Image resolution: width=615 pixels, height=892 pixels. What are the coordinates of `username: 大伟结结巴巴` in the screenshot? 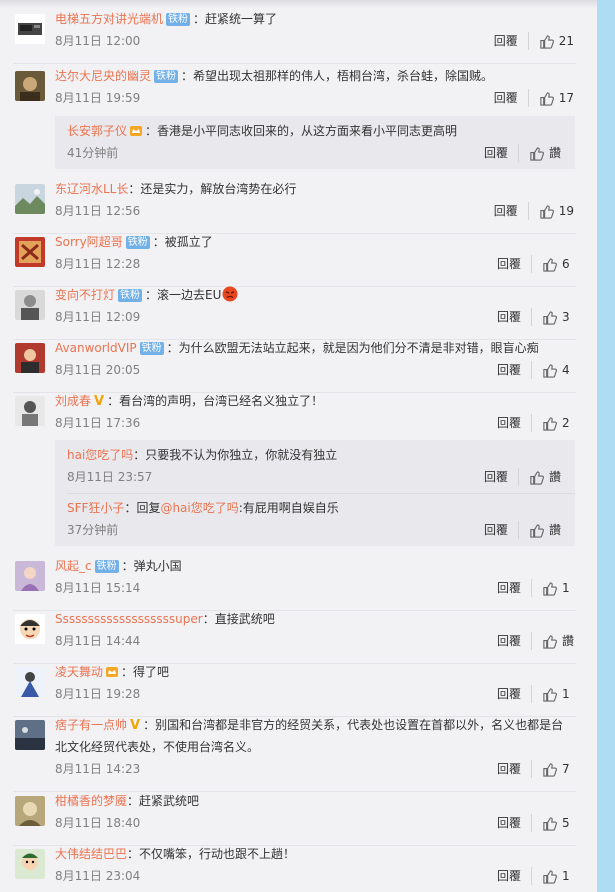 It's located at (91, 854).